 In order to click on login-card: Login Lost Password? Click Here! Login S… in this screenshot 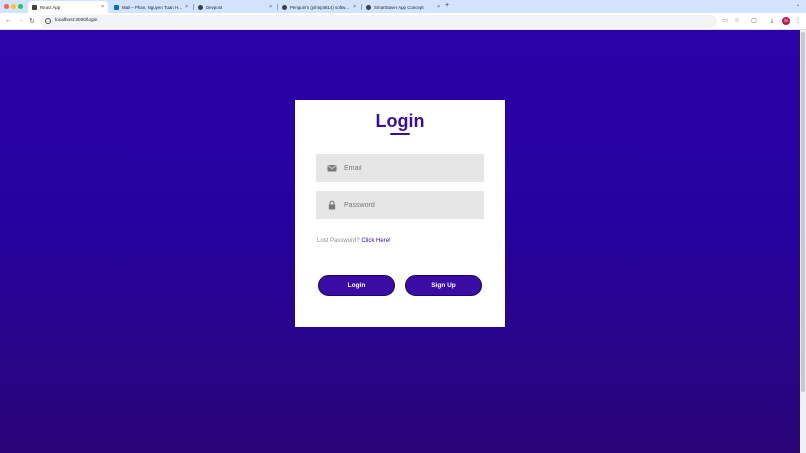, I will do `click(400, 213)`.